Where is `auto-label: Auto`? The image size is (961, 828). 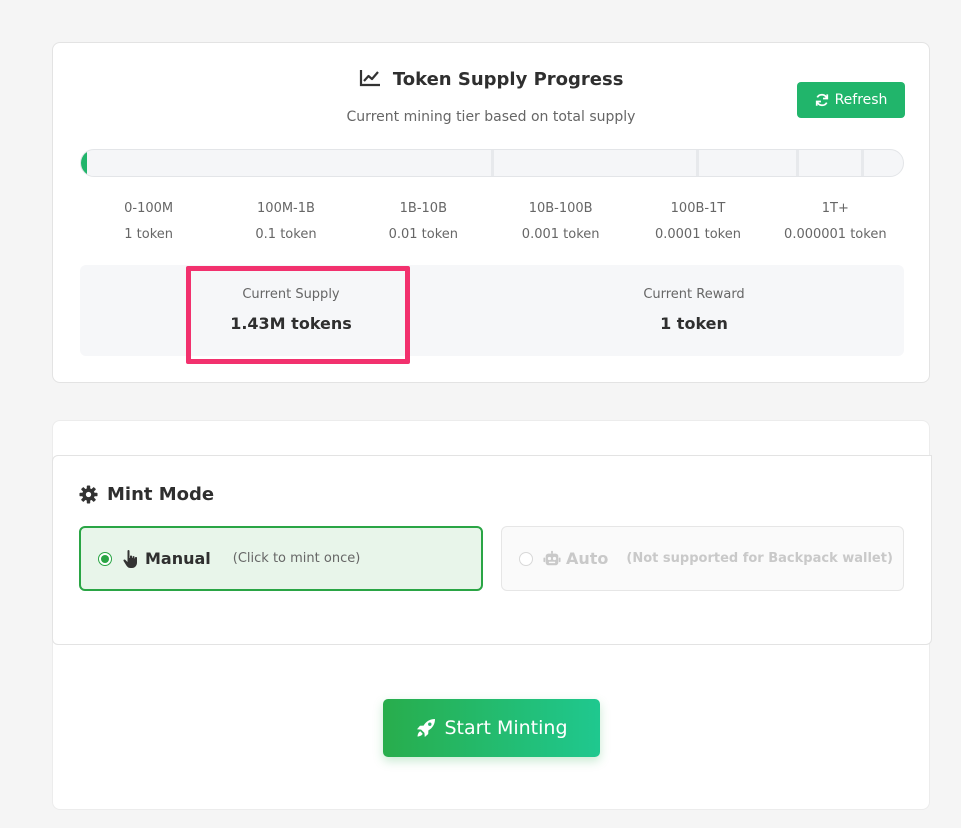 auto-label: Auto is located at coordinates (587, 558).